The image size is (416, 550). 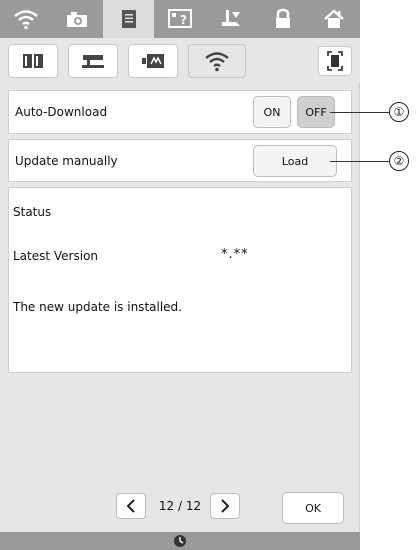 I want to click on previous-page-button, so click(x=131, y=506).